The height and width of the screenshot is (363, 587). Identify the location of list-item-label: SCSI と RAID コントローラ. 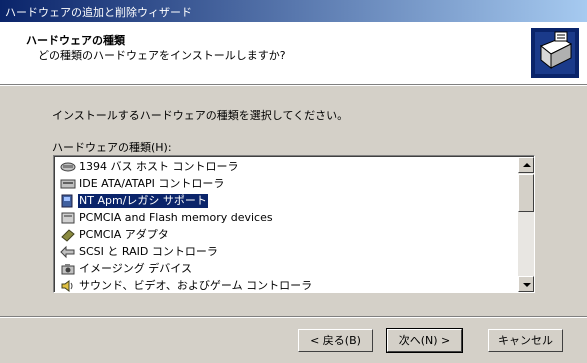
(148, 251).